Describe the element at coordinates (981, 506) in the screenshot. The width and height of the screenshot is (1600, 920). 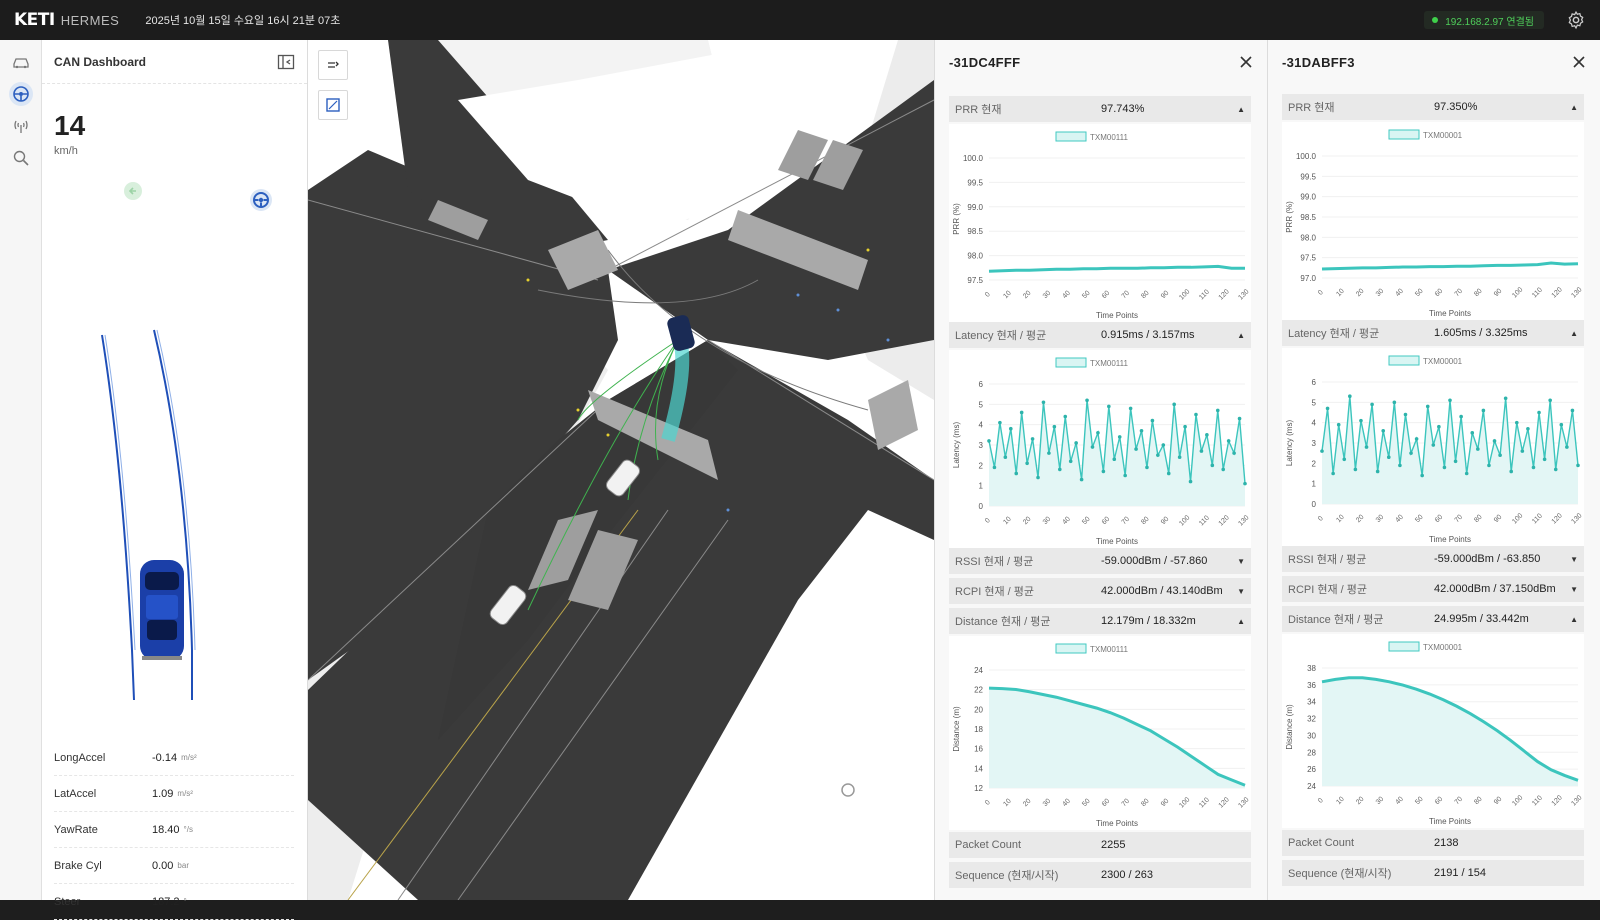
I see `y-tick-label: 0` at that location.